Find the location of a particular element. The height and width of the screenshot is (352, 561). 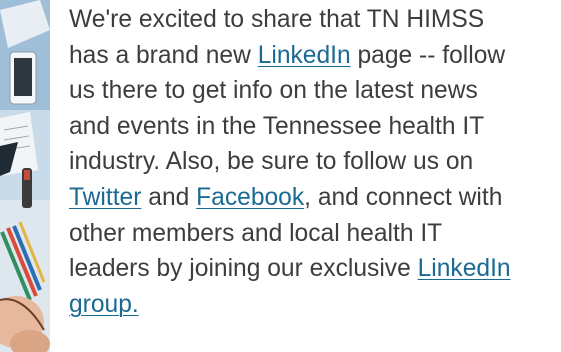

body-text: , and connect with is located at coordinates (403, 197).